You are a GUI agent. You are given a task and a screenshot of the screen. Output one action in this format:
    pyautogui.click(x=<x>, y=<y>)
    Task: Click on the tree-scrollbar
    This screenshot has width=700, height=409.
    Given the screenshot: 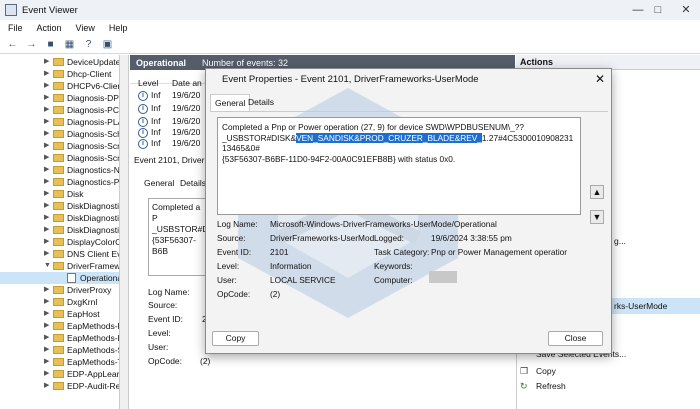 What is the action you would take?
    pyautogui.click(x=124, y=232)
    